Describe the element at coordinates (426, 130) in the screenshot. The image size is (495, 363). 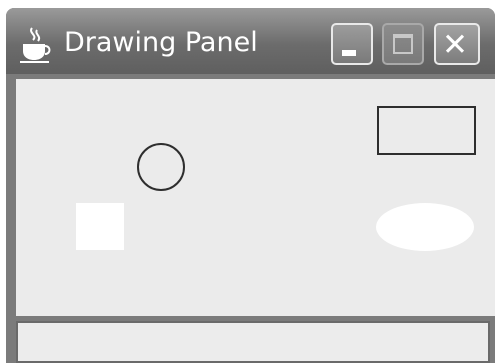
I see `rectangle-shape` at that location.